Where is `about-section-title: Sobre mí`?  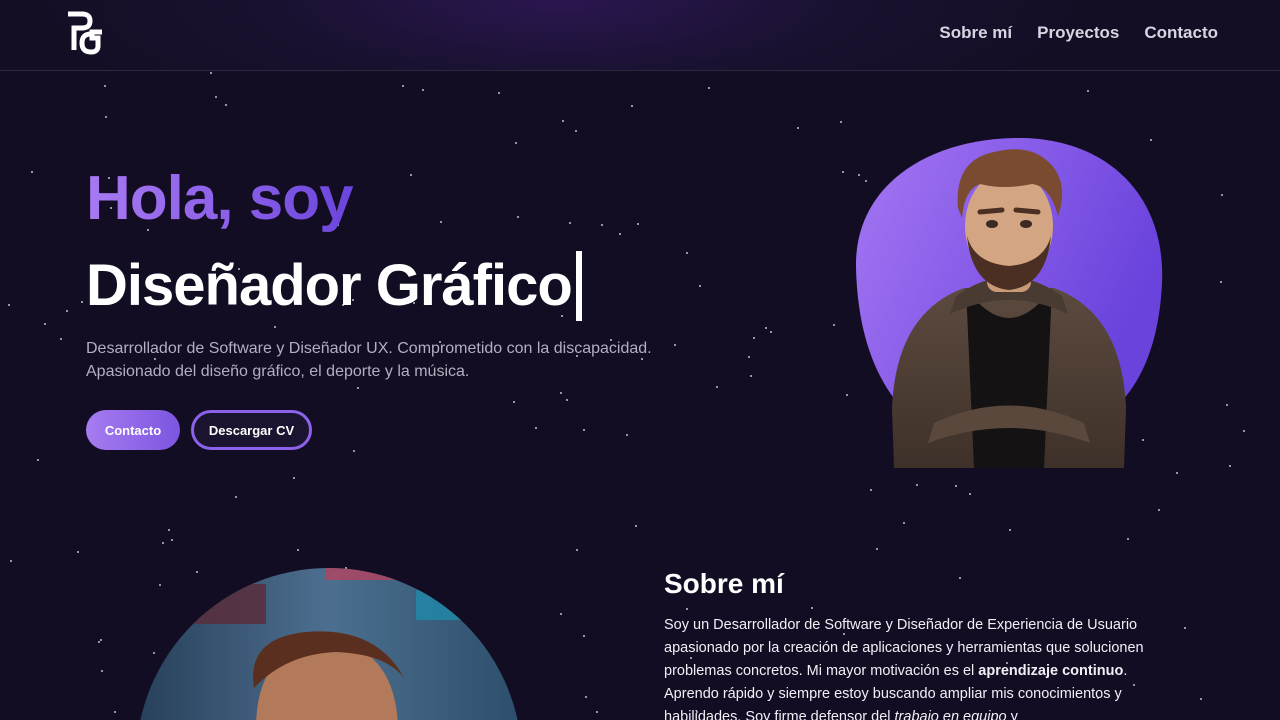 about-section-title: Sobre mí is located at coordinates (724, 583).